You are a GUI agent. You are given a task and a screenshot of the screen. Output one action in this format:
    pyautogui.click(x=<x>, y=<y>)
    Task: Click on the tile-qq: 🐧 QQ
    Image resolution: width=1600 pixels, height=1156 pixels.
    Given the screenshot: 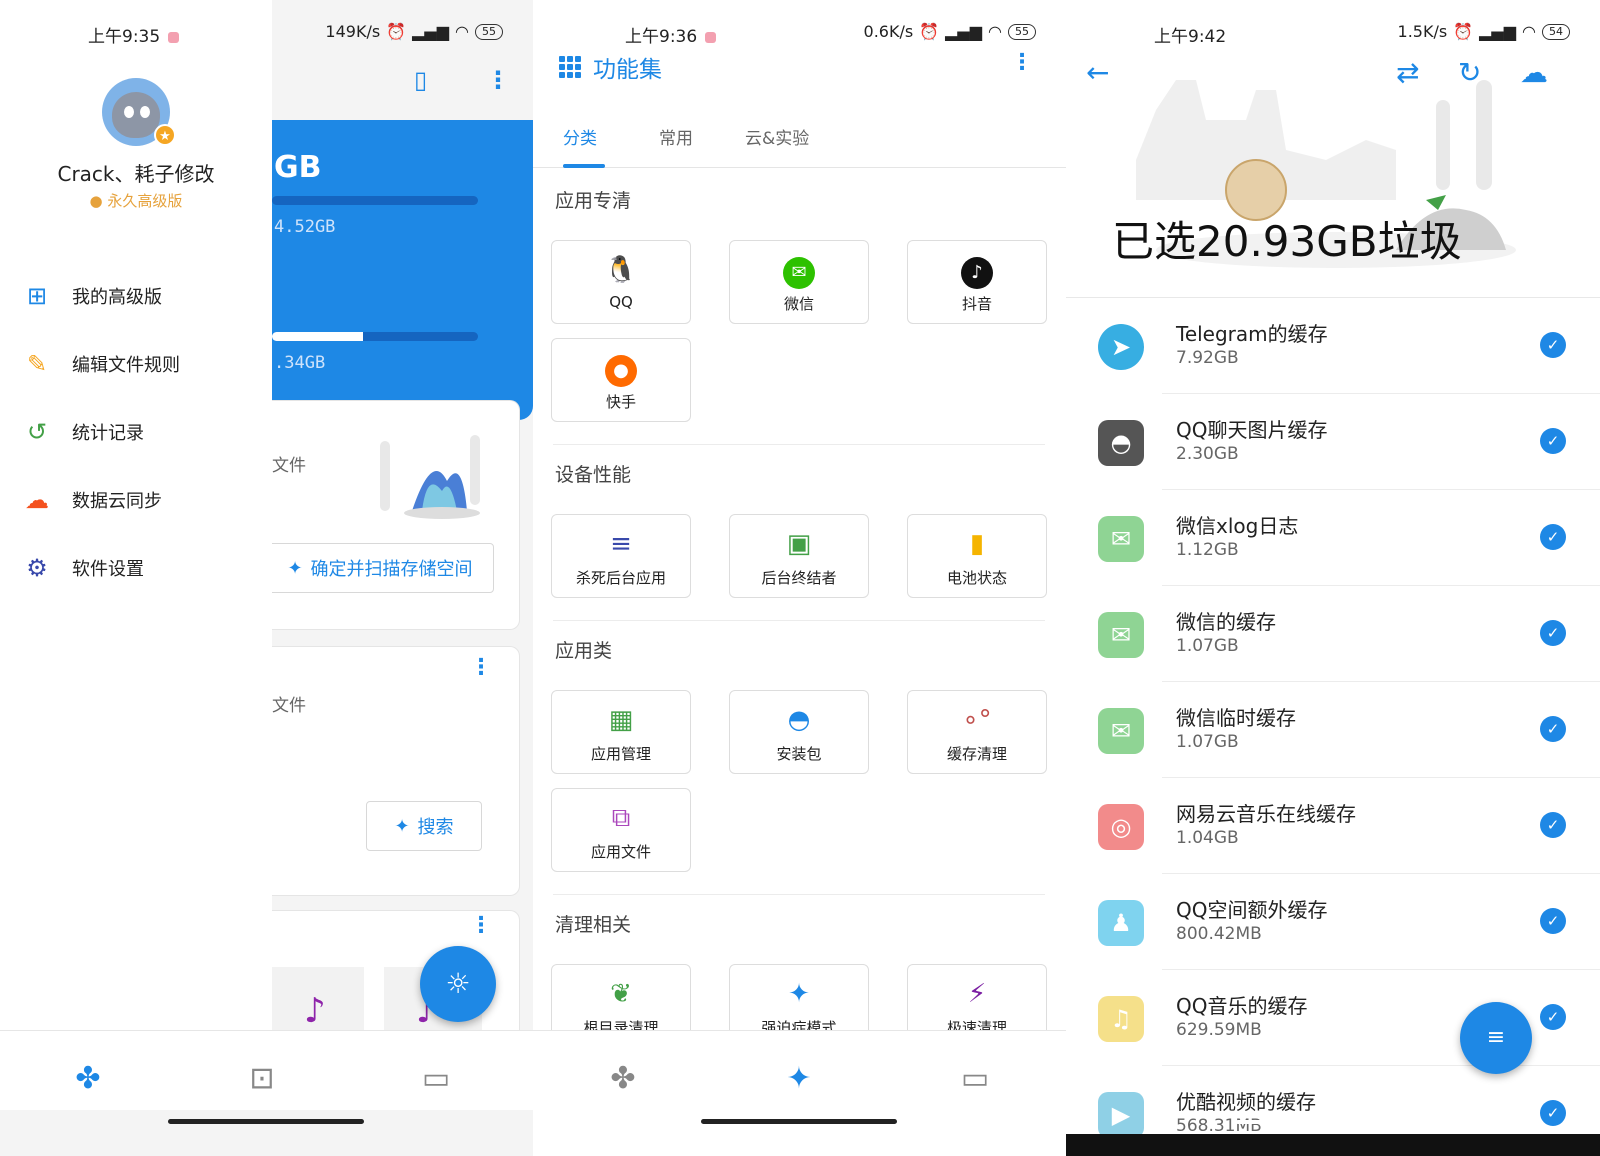 What is the action you would take?
    pyautogui.click(x=621, y=282)
    